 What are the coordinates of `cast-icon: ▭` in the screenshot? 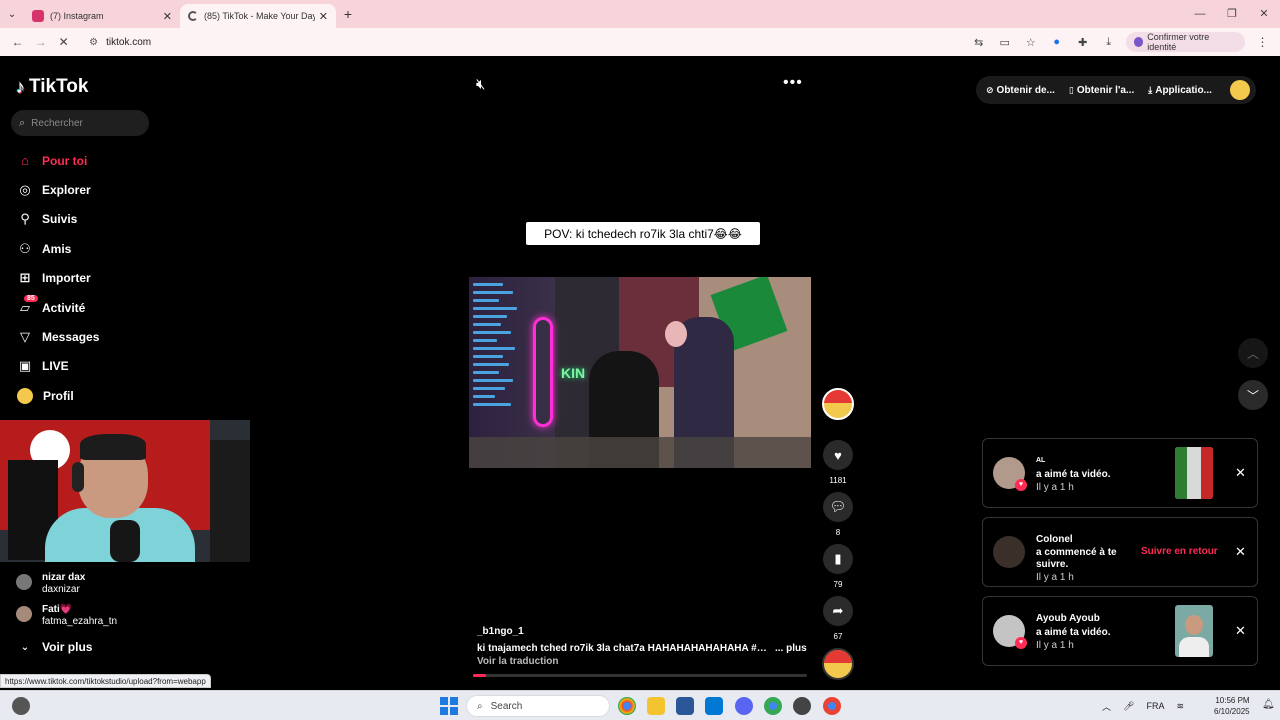 It's located at (1005, 42).